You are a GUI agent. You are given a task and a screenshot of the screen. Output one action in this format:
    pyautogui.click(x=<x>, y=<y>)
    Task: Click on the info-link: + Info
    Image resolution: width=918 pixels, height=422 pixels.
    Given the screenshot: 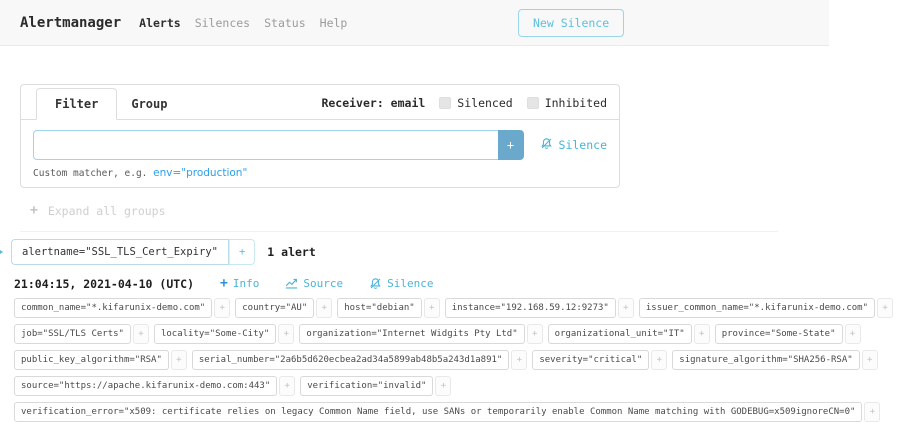 What is the action you would take?
    pyautogui.click(x=239, y=283)
    